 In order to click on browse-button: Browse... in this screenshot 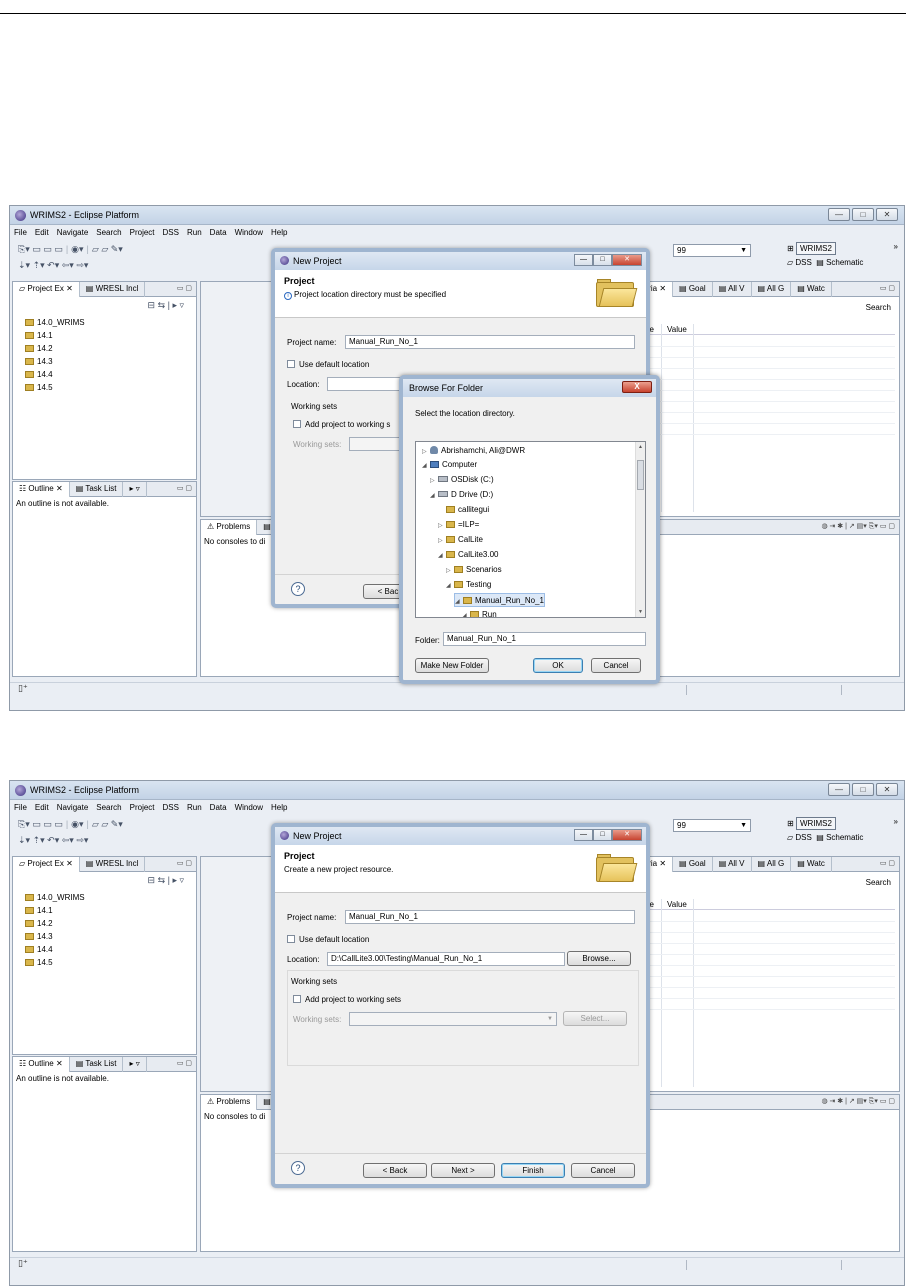, I will do `click(599, 958)`.